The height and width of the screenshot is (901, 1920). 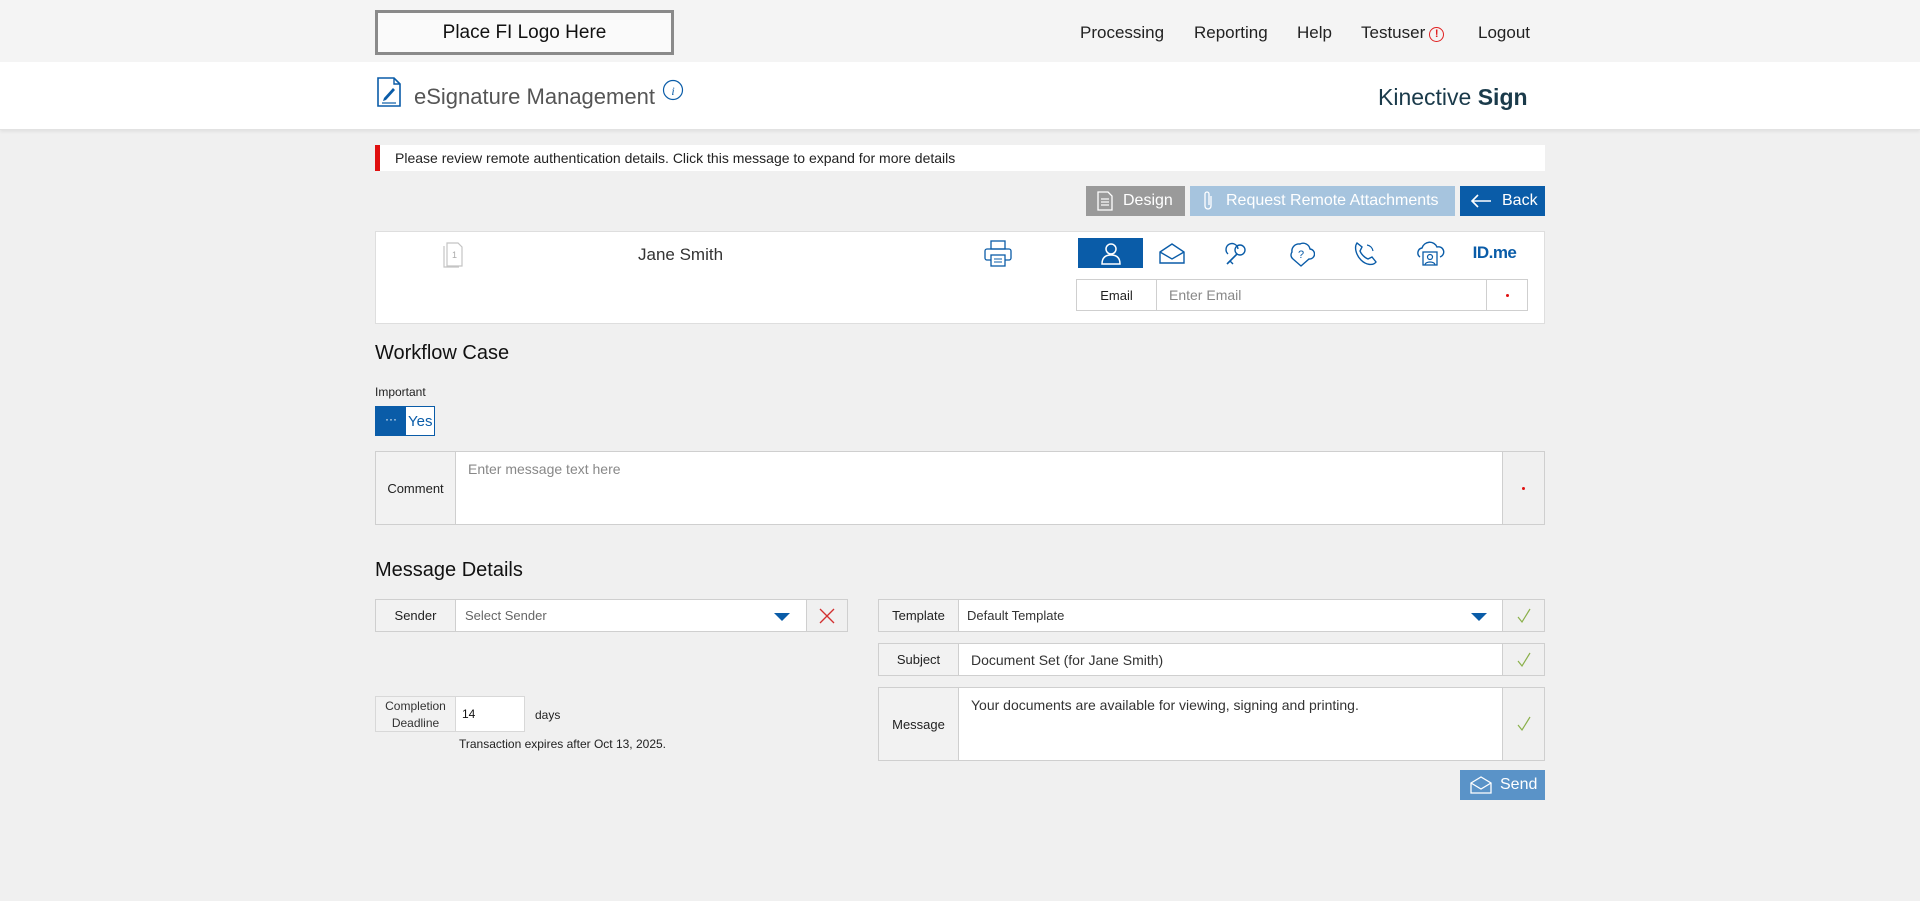 I want to click on email-icon, so click(x=1171, y=253).